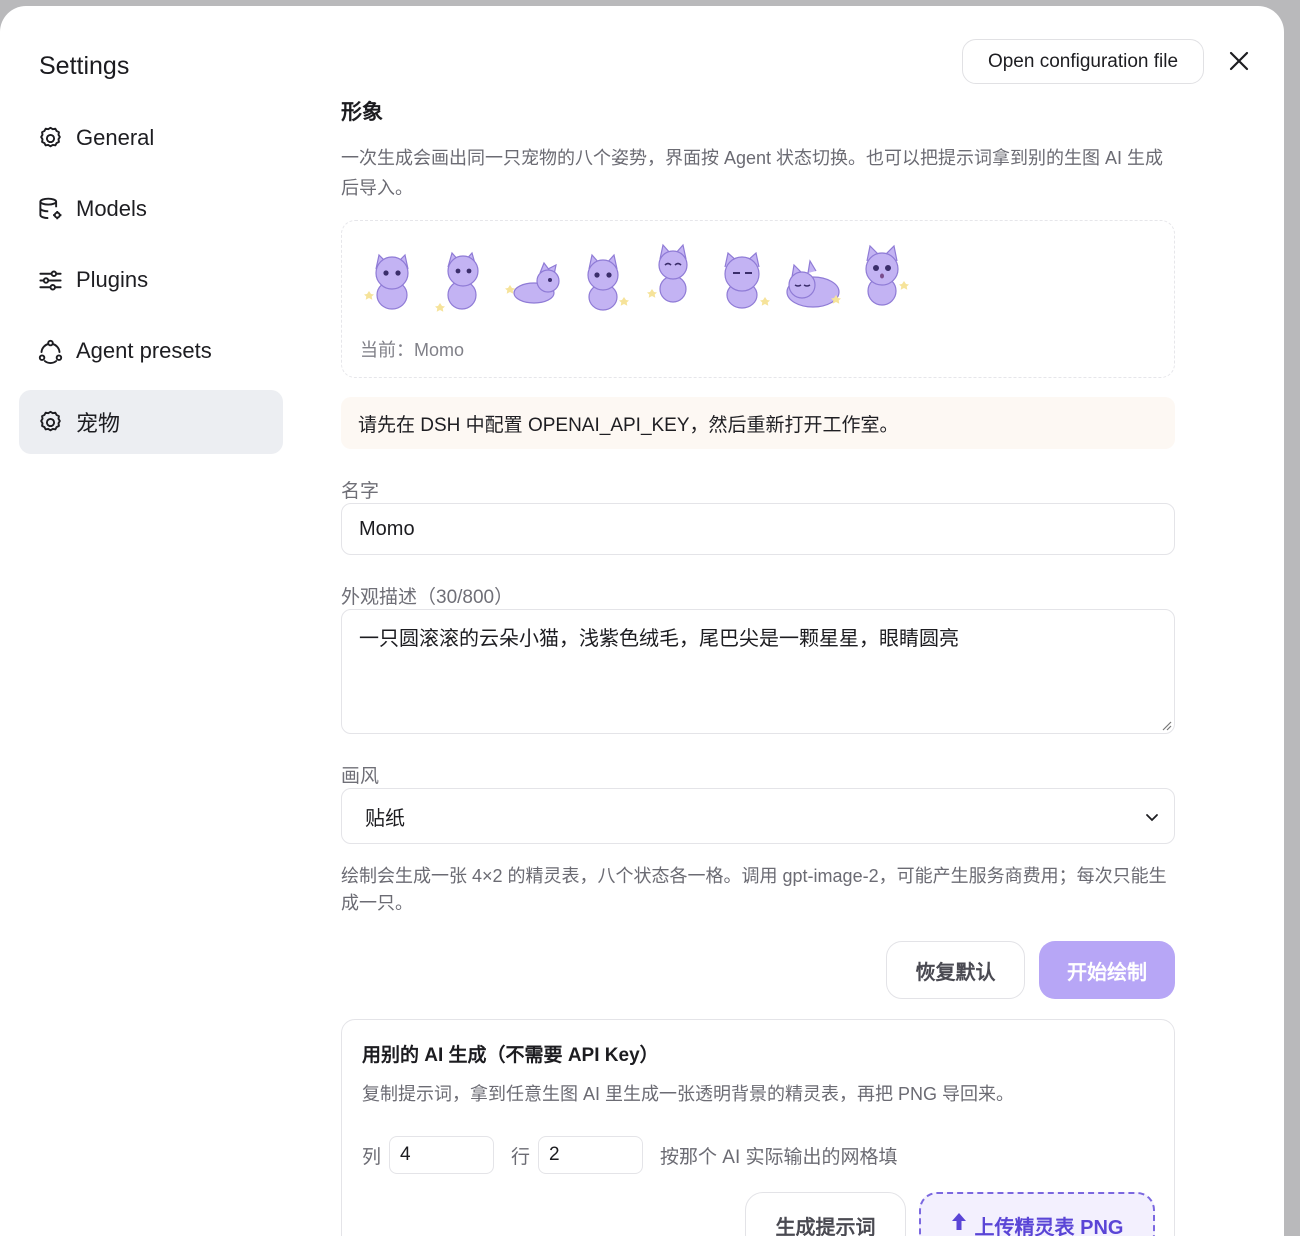 Image resolution: width=1300 pixels, height=1236 pixels. I want to click on pet-sprite-wave, so click(457, 281).